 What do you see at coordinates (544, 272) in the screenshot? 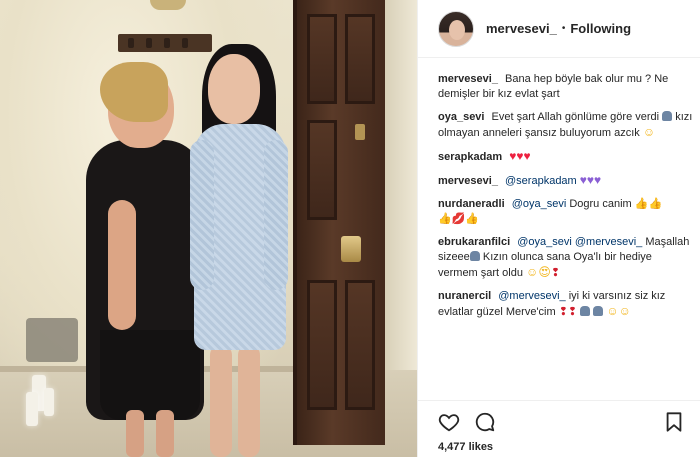
I see `heart-eyes-emoji-icon: 😍` at bounding box center [544, 272].